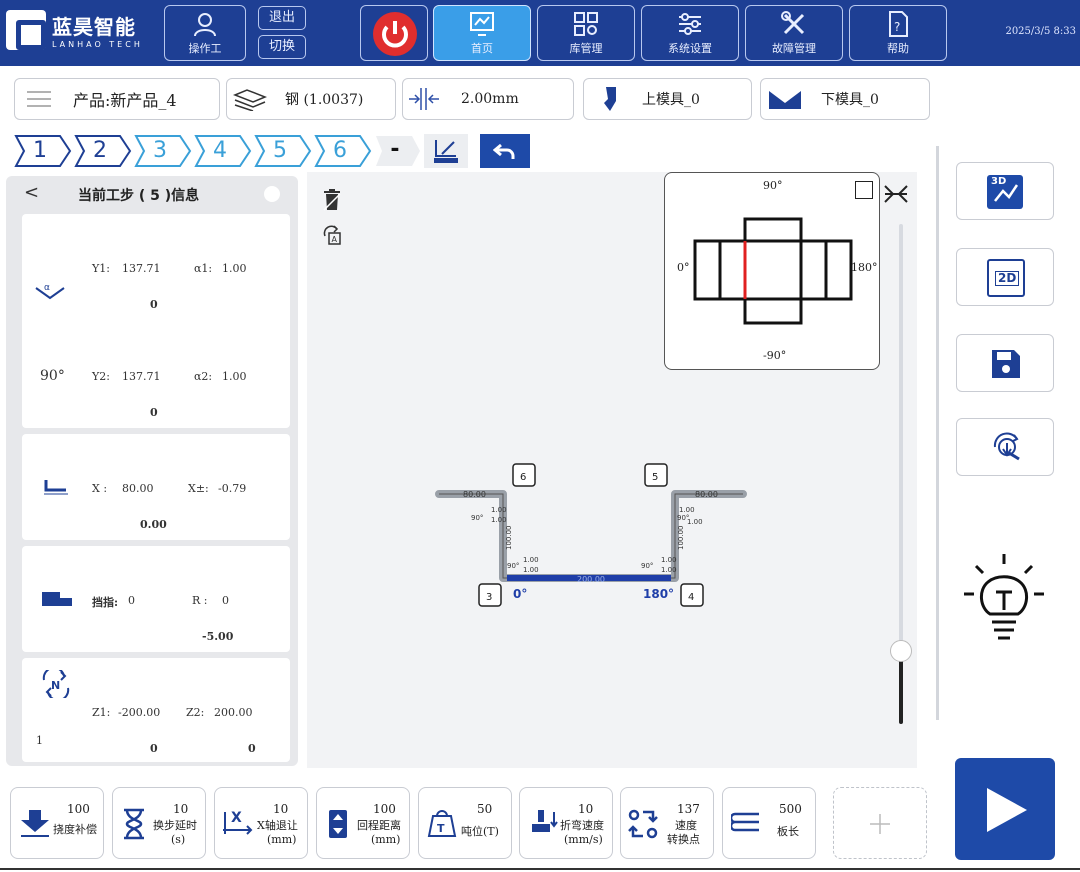  What do you see at coordinates (864, 190) in the screenshot?
I see `preview-checkbox` at bounding box center [864, 190].